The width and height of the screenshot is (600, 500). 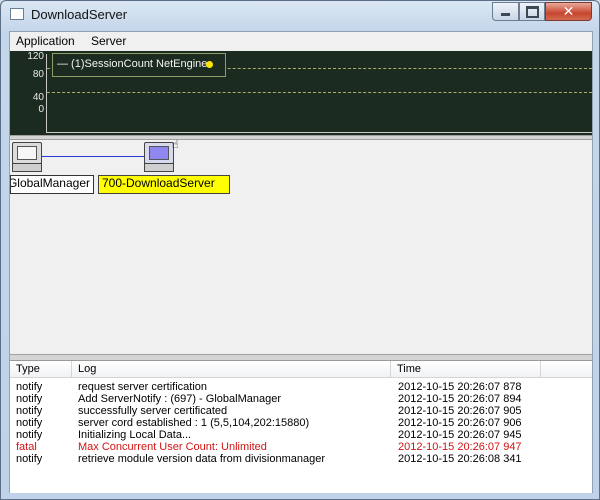 I want to click on log-cell-message: Max Concurrent User Count: Unlimited, so click(x=172, y=447).